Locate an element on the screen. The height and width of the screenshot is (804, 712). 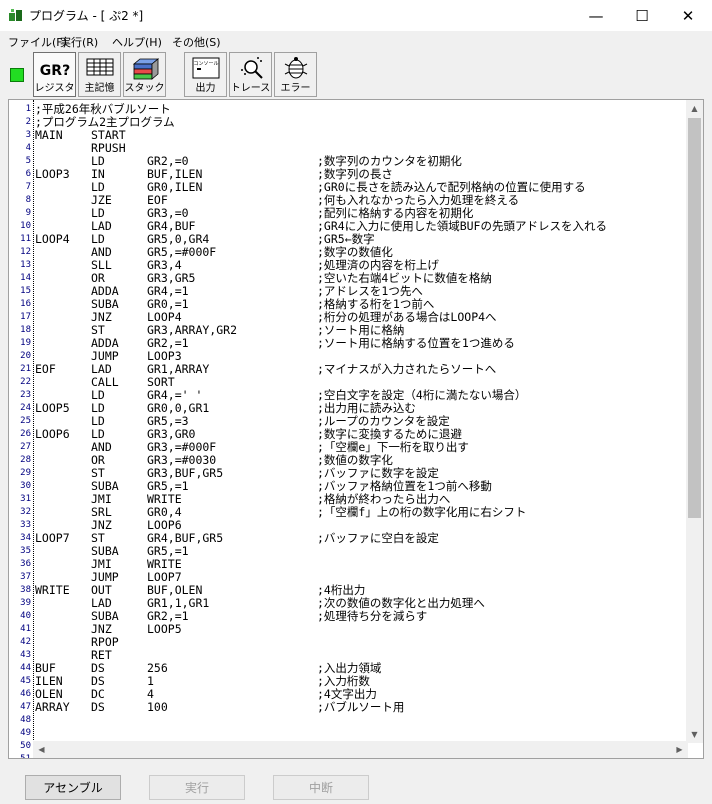
line-number: 9 is located at coordinates (28, 213).